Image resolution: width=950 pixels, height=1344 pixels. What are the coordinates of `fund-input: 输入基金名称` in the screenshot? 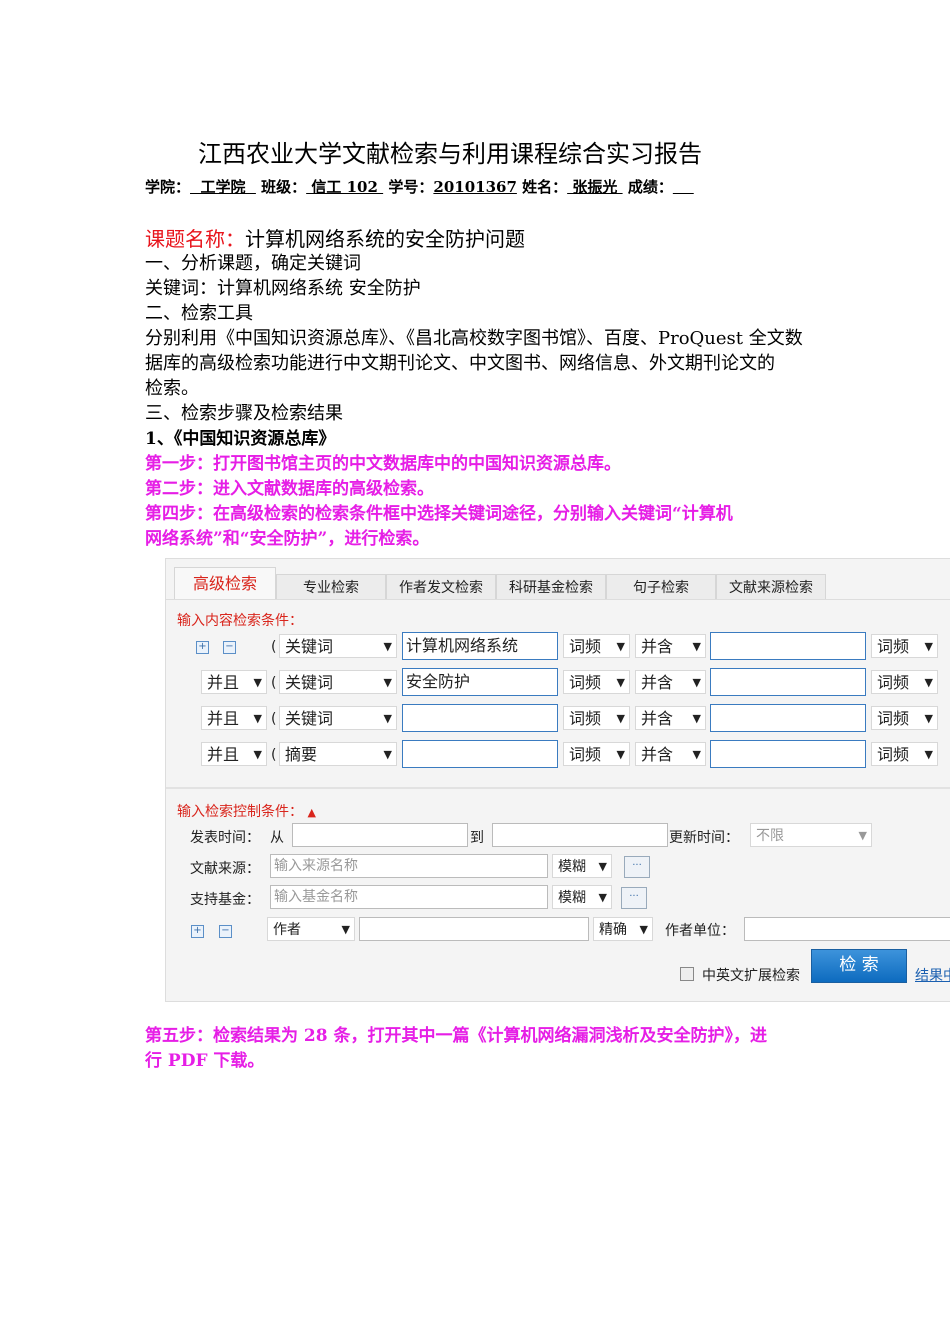 It's located at (409, 897).